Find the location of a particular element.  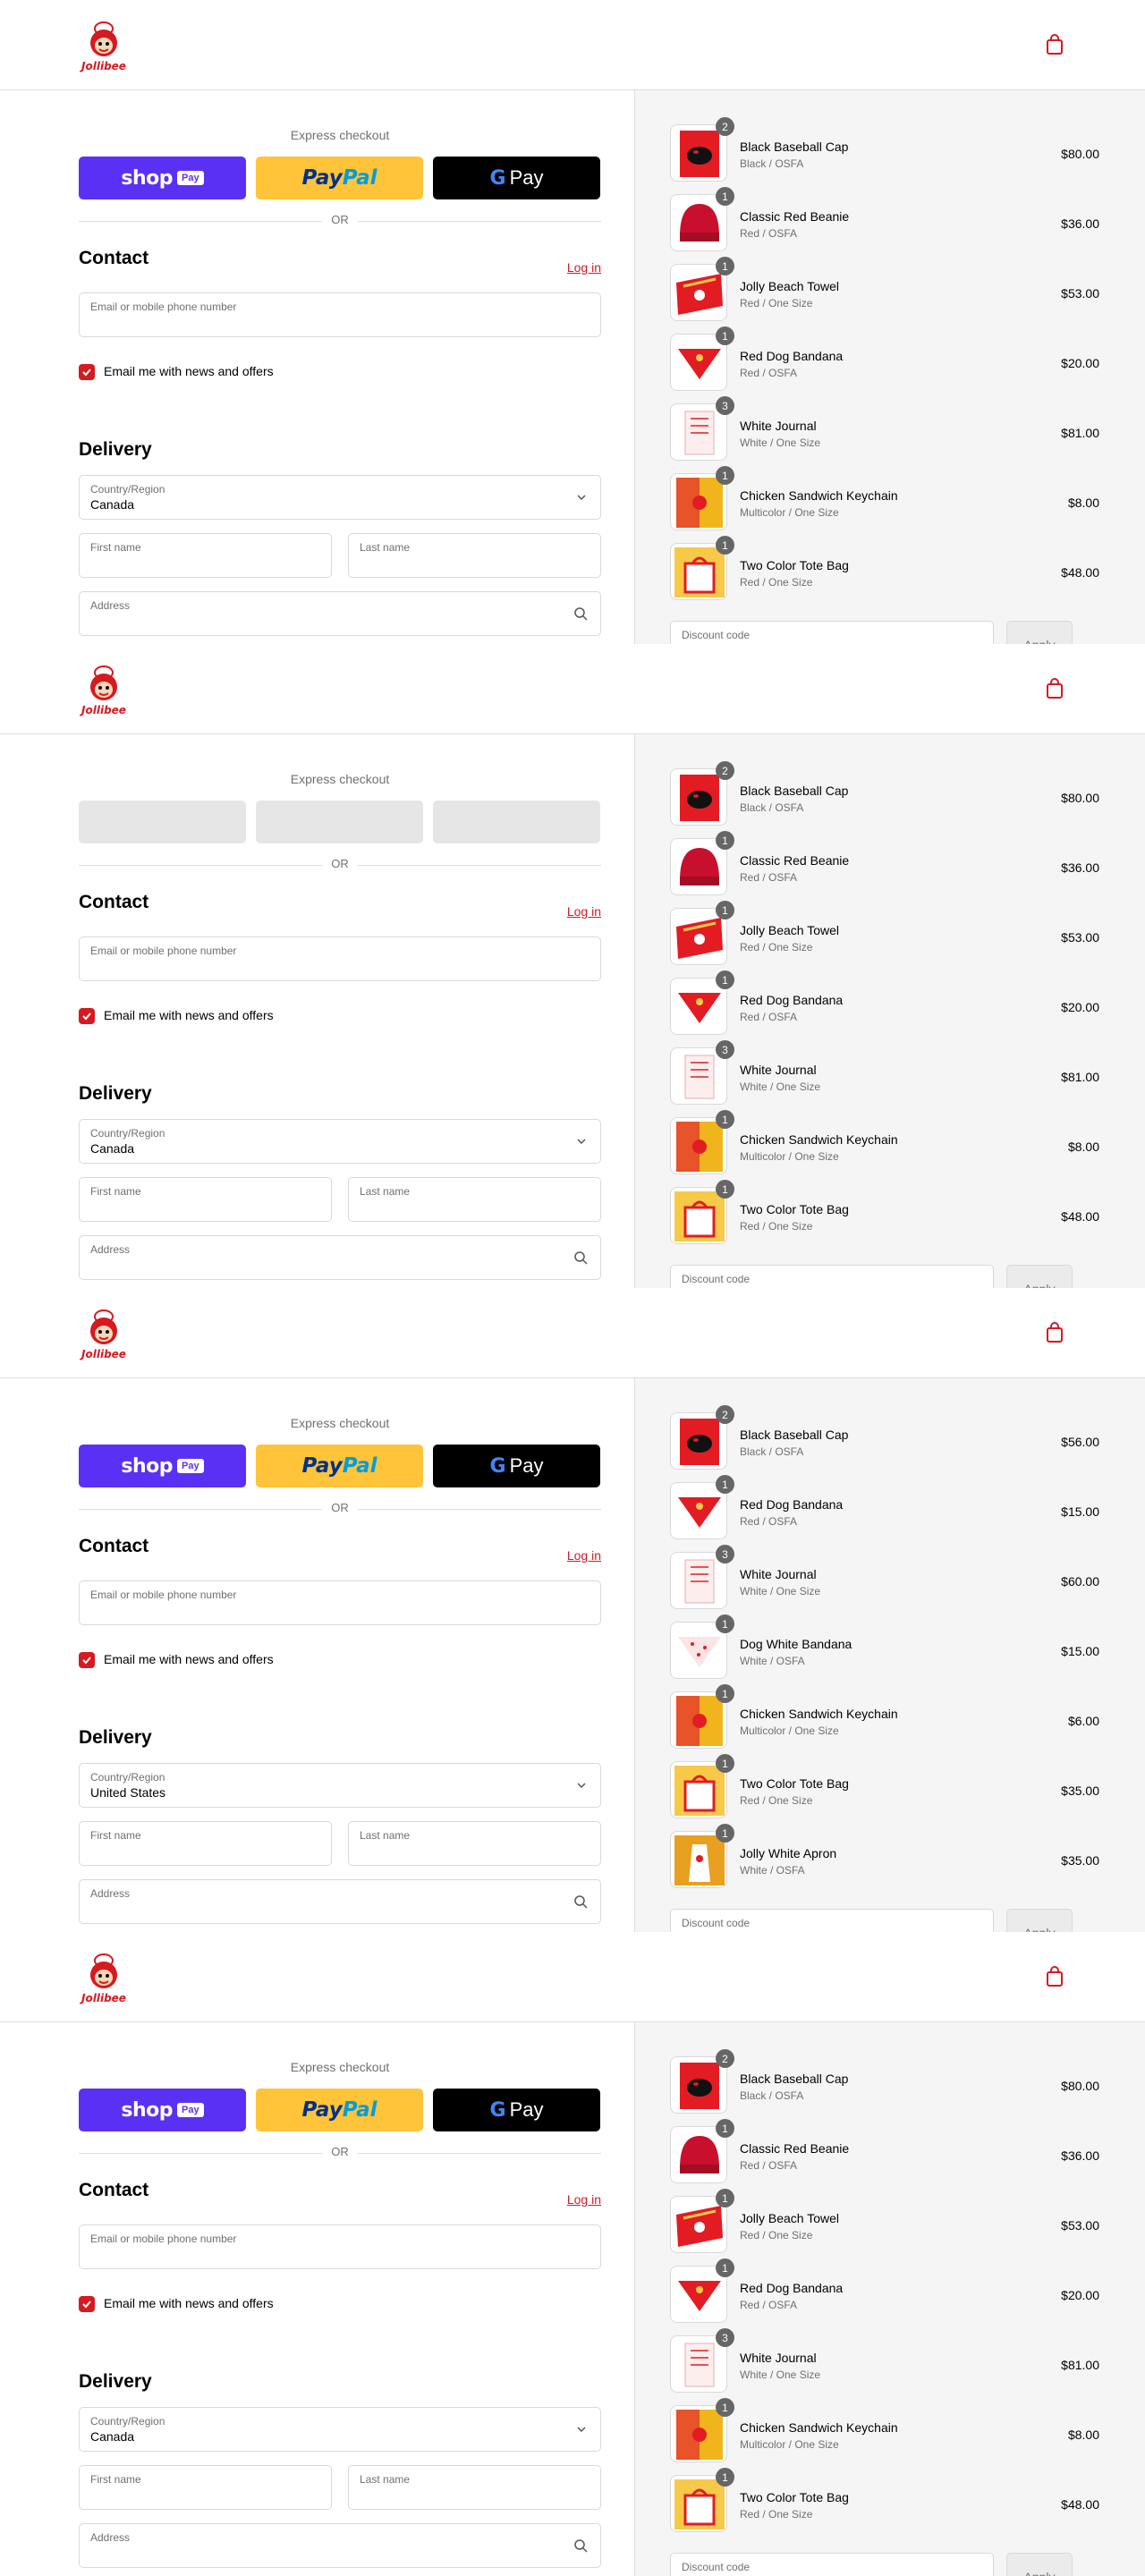

email-placeholder: Email or mobile phone number is located at coordinates (163, 1595).